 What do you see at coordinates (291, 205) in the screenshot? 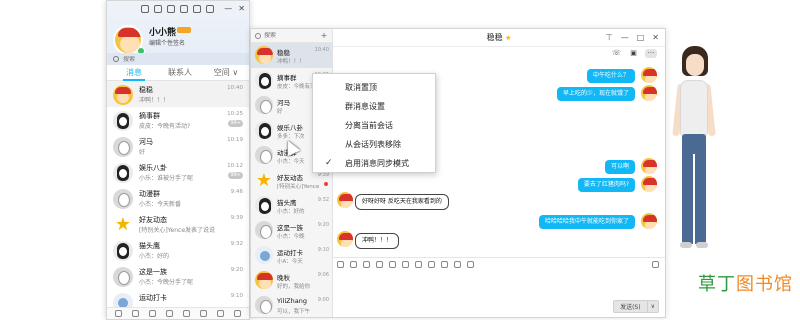
I see `conversation-item: 猫头鹰 小杰：好的 9:32` at bounding box center [291, 205].